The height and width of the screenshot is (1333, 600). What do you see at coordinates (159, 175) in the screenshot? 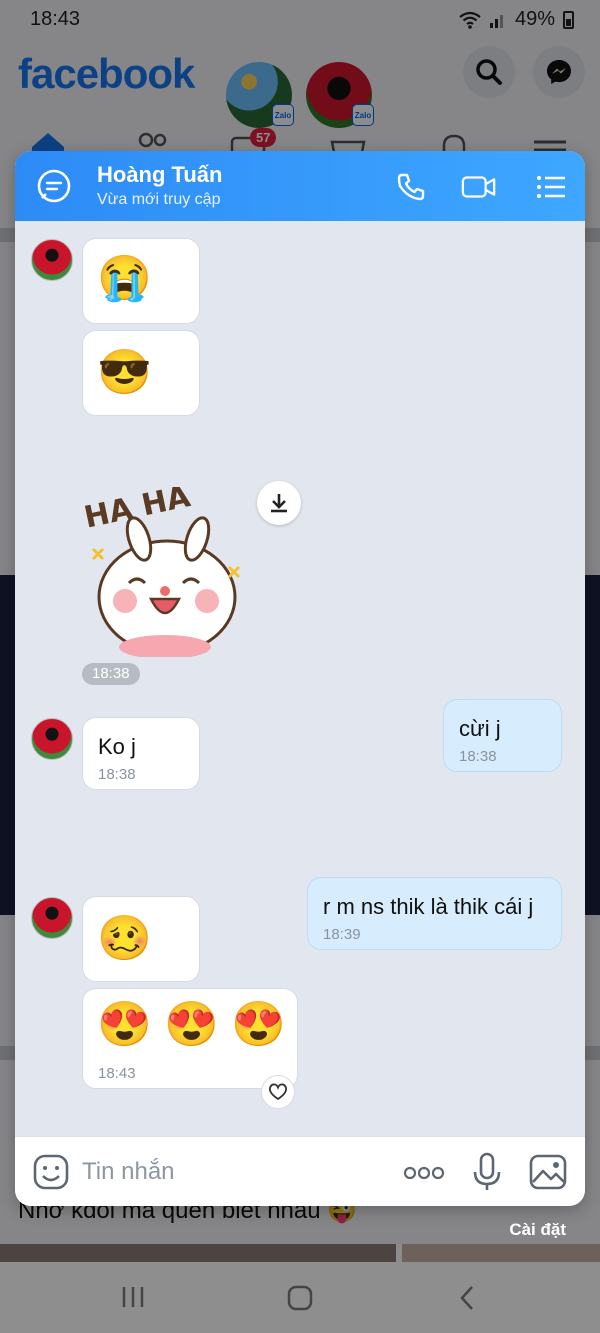
I see `contact-name: Hoàng Tuấn` at bounding box center [159, 175].